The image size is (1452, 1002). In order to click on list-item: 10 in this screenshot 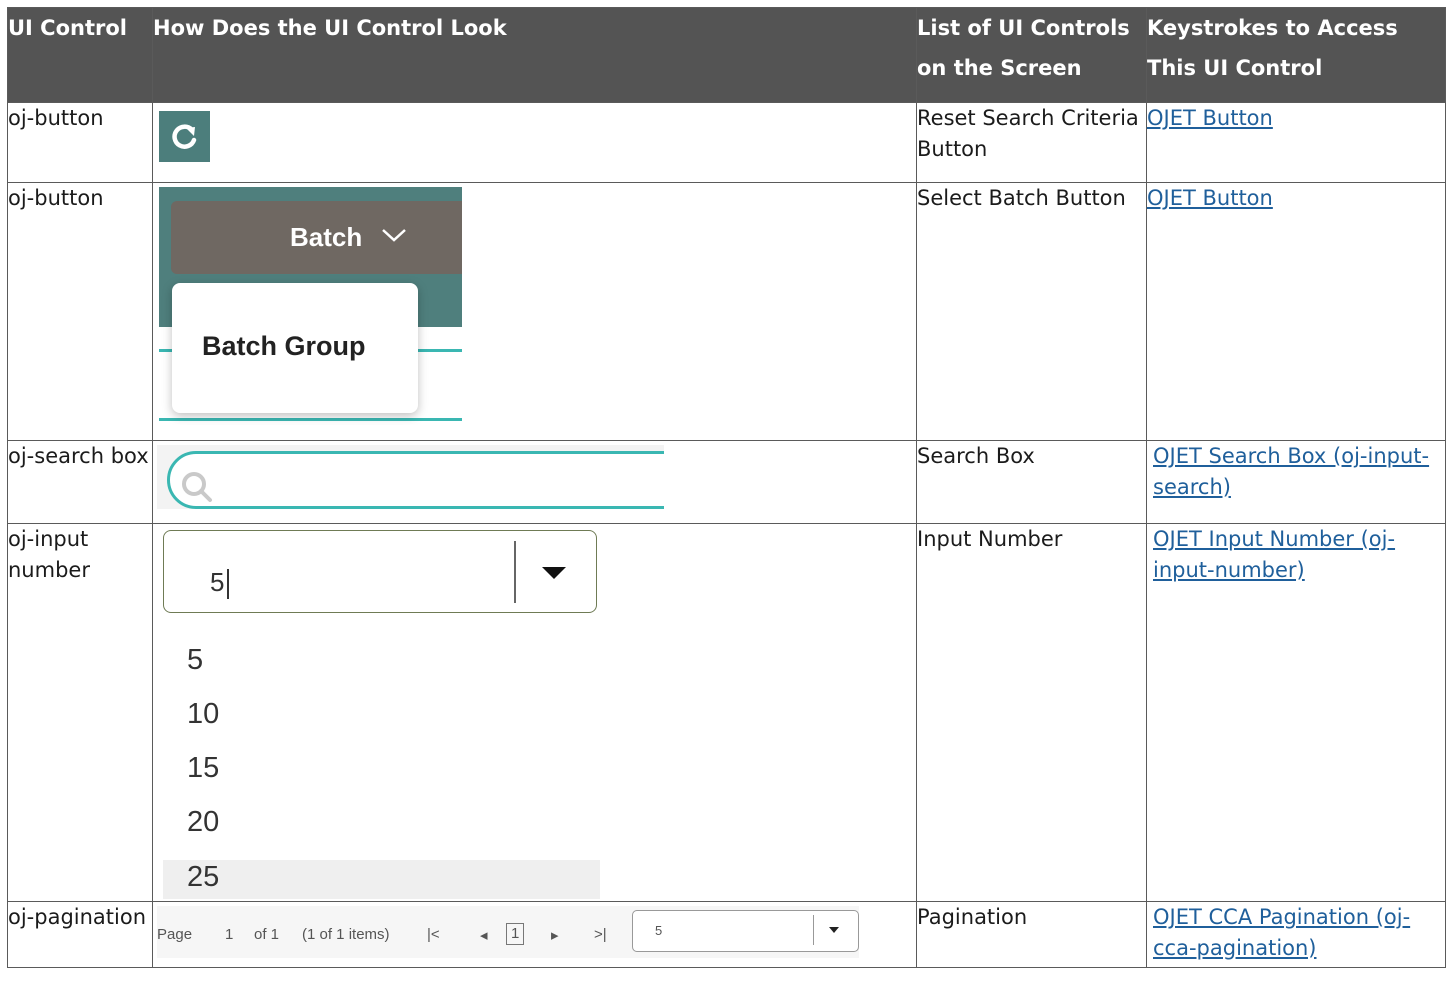, I will do `click(203, 714)`.